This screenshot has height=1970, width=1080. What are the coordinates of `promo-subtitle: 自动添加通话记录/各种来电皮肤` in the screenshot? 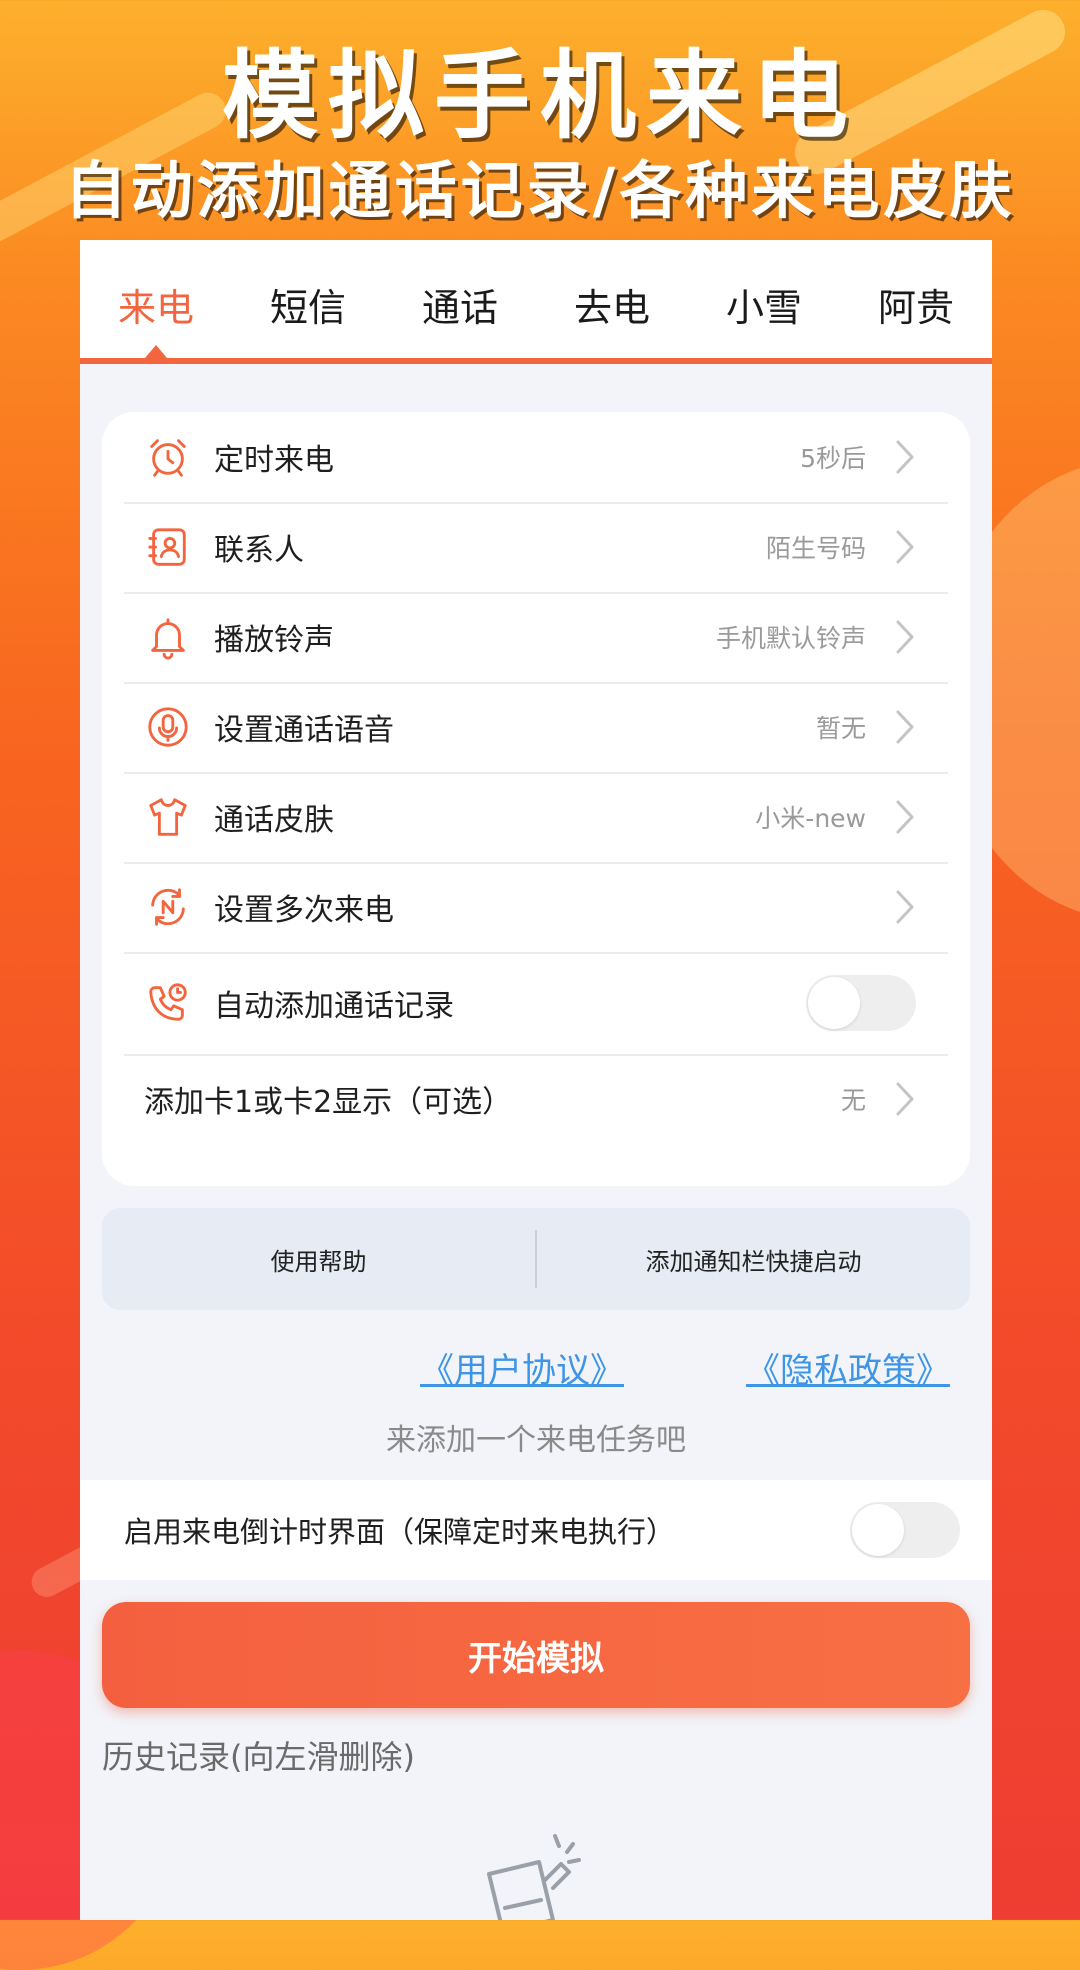 It's located at (540, 190).